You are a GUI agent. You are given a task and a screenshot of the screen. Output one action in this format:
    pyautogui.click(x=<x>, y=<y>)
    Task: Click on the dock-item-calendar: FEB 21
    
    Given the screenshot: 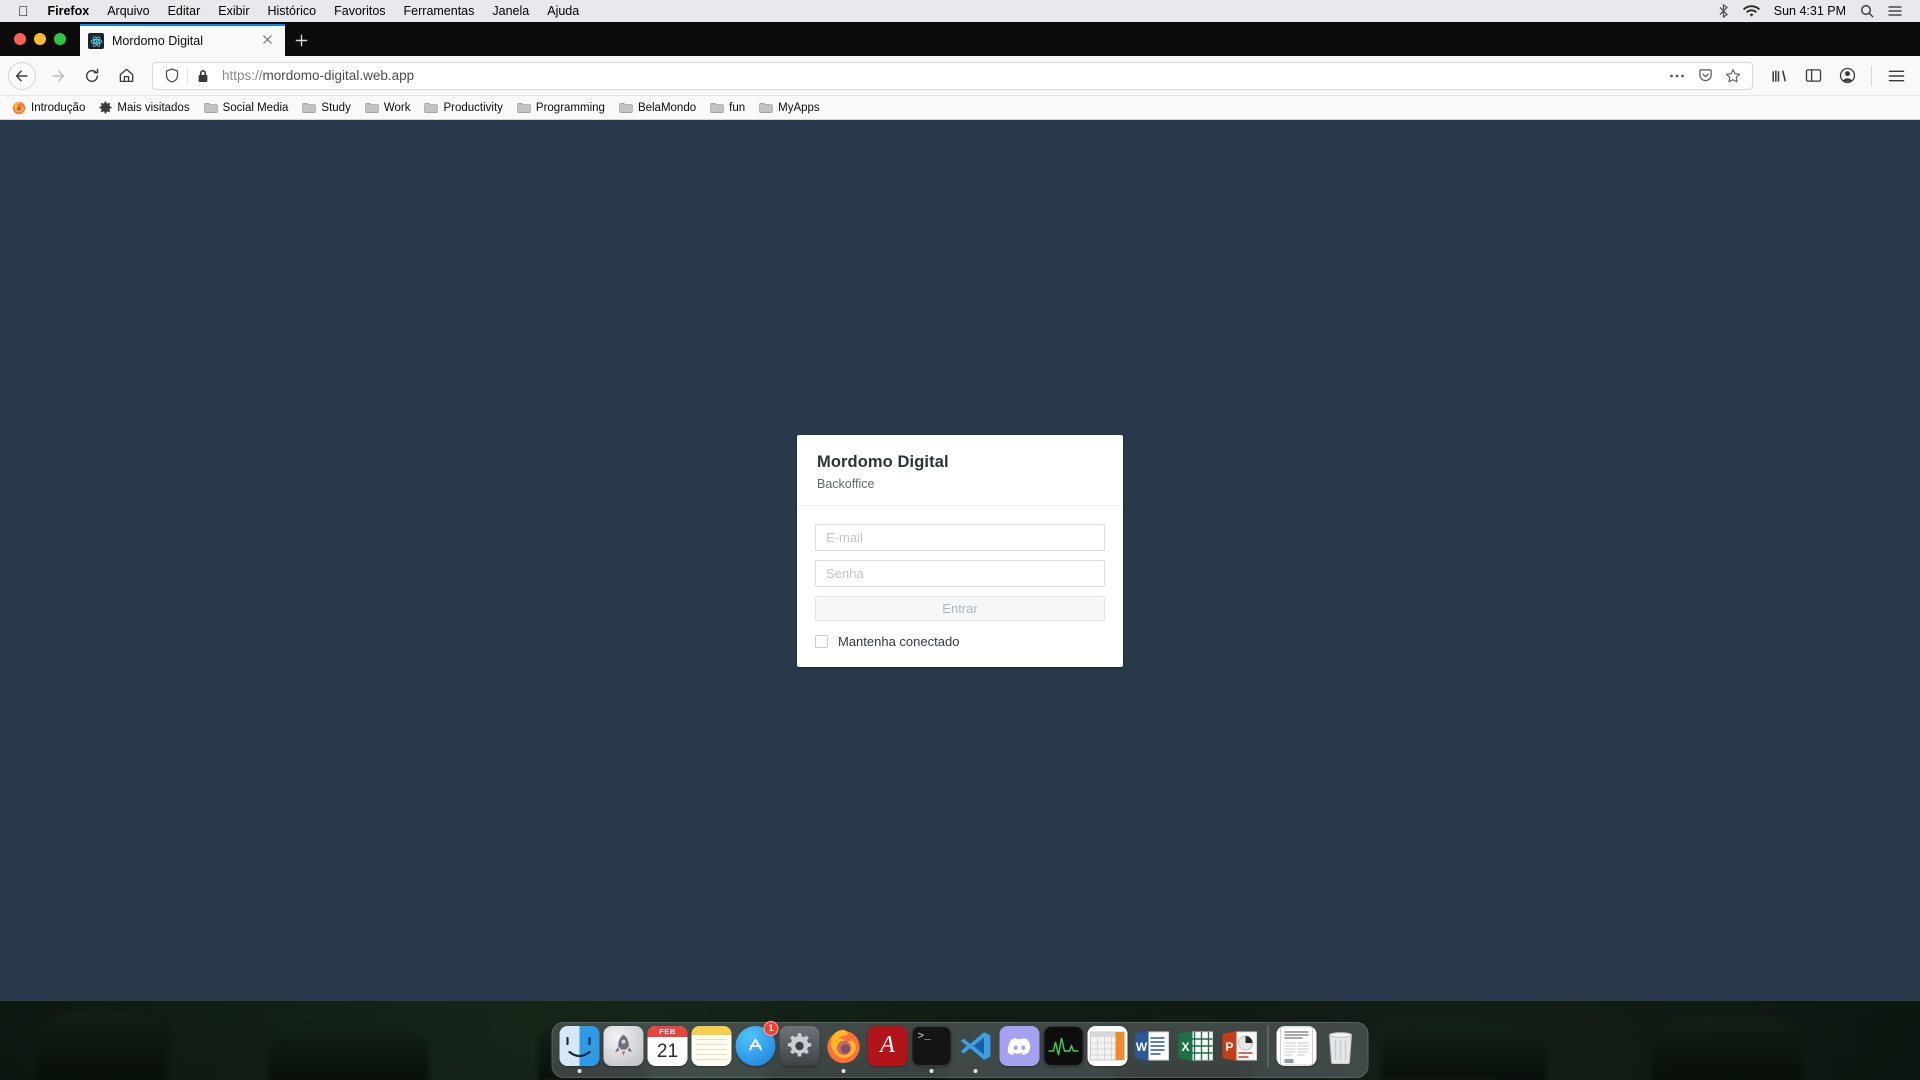 What is the action you would take?
    pyautogui.click(x=668, y=1048)
    